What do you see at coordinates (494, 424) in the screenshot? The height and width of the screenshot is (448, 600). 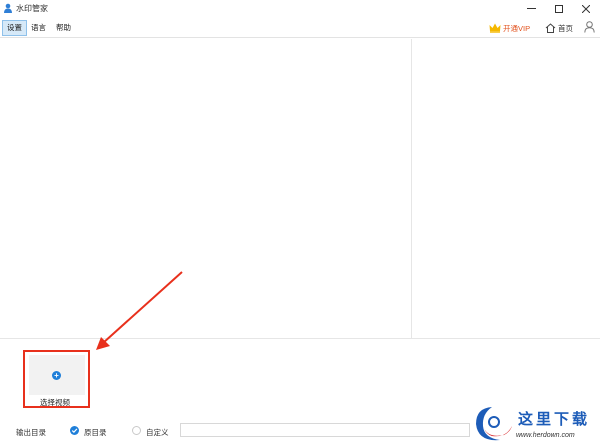 I see `watermark-logo-icon` at bounding box center [494, 424].